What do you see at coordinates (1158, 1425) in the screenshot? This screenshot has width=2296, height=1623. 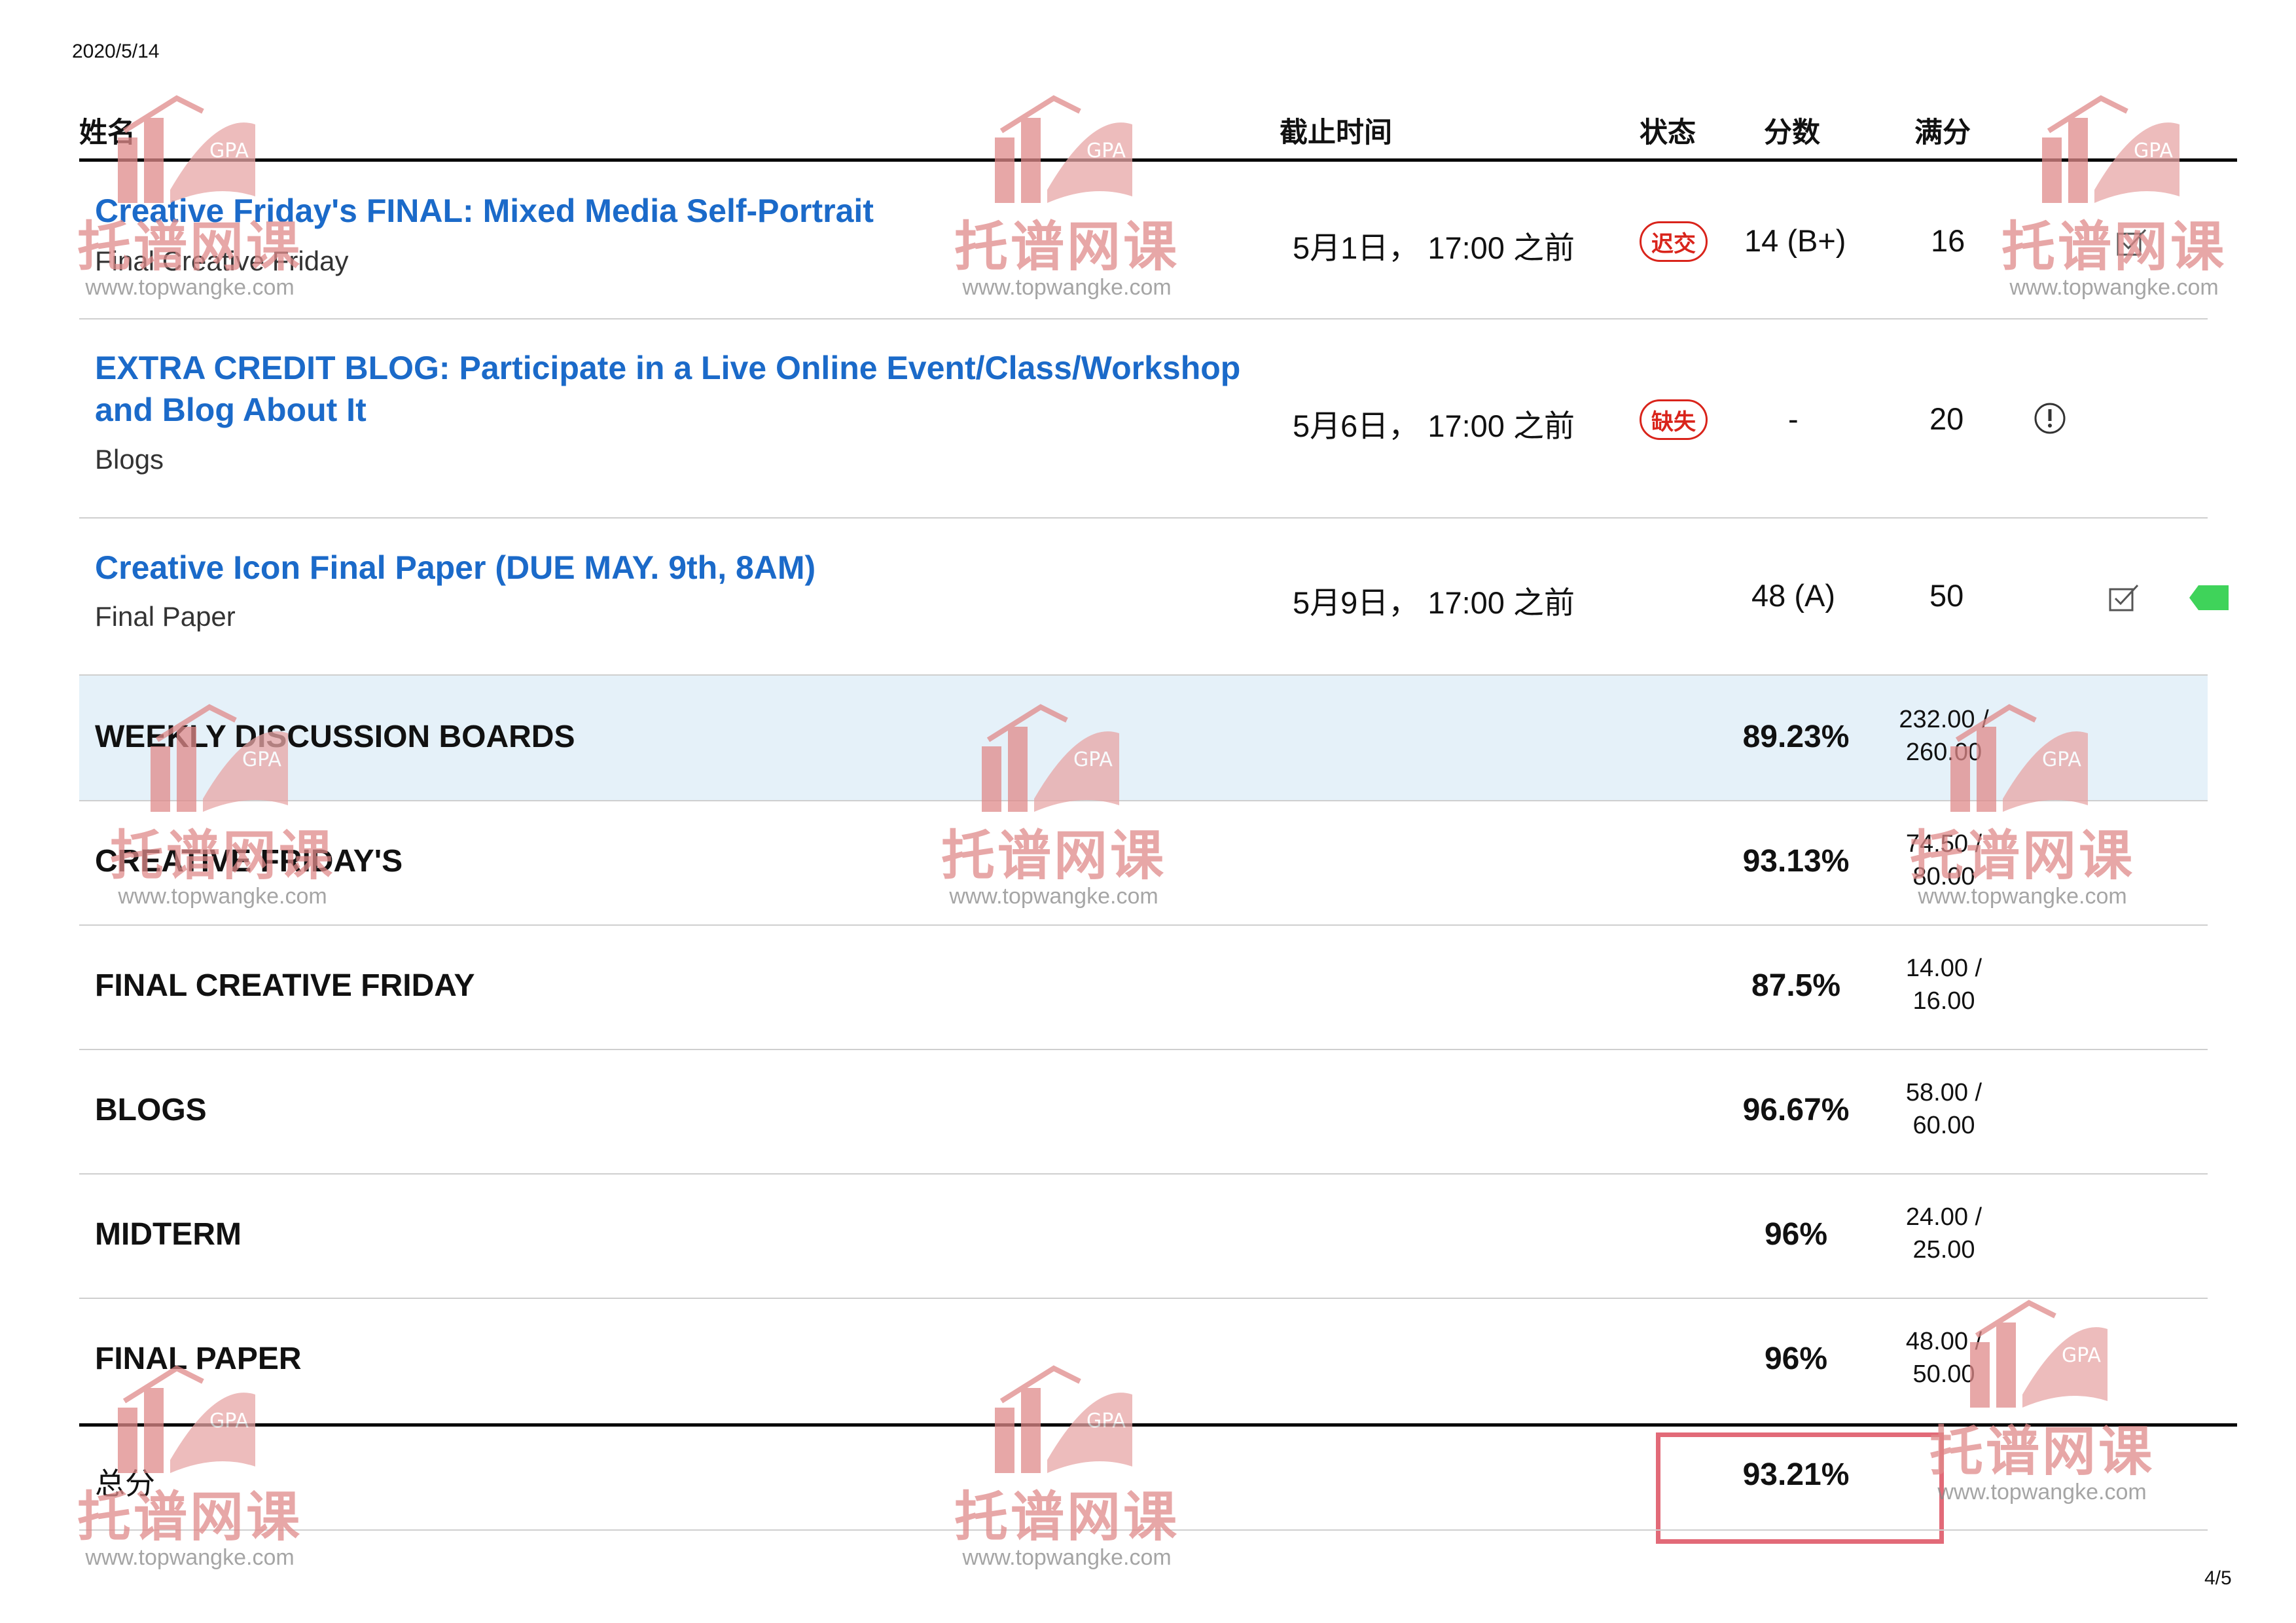 I see `total-rule` at bounding box center [1158, 1425].